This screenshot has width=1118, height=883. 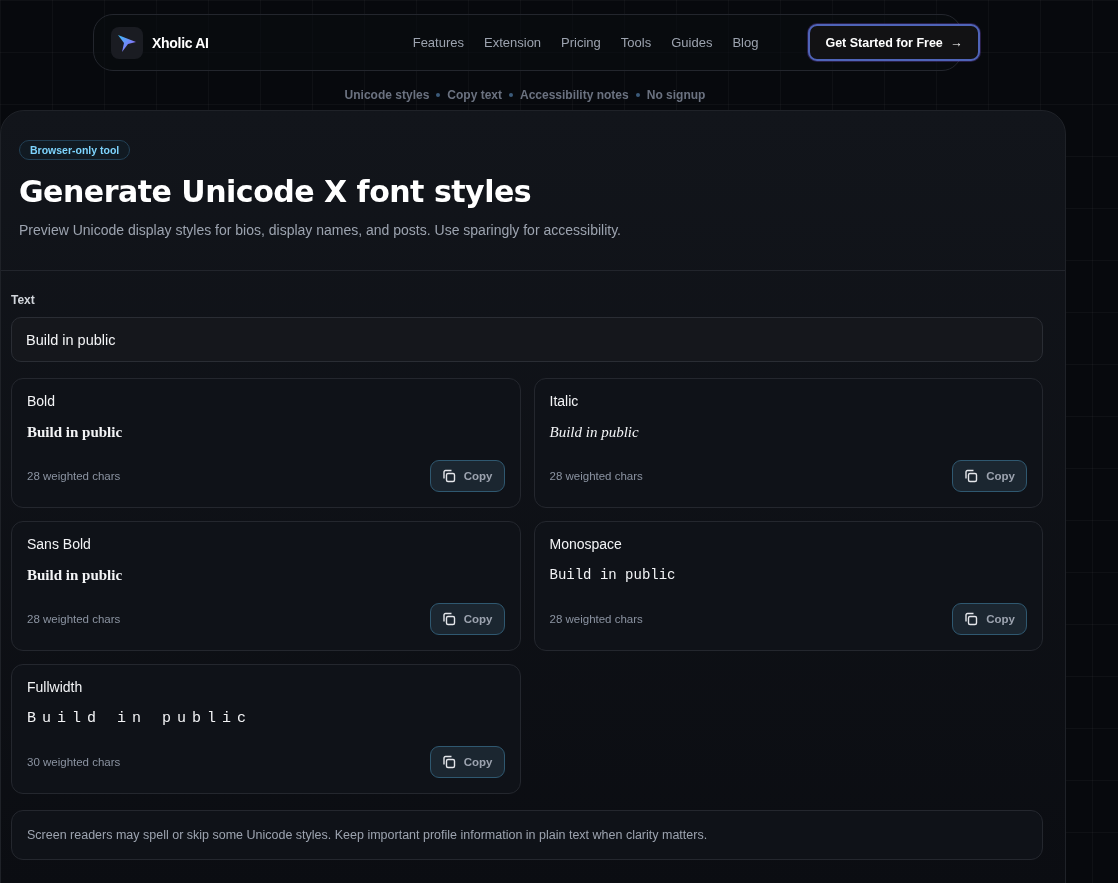 I want to click on style-name: Fullwidth, so click(x=55, y=687).